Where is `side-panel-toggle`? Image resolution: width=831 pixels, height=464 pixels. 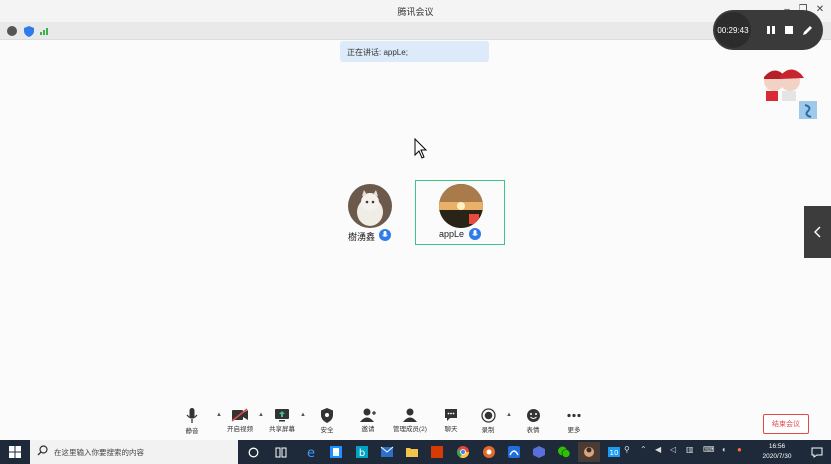 side-panel-toggle is located at coordinates (817, 232).